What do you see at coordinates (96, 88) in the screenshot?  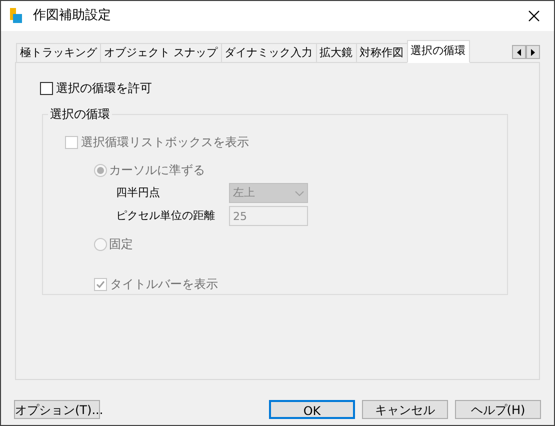 I see `checkbox: 選択の循環を許可` at bounding box center [96, 88].